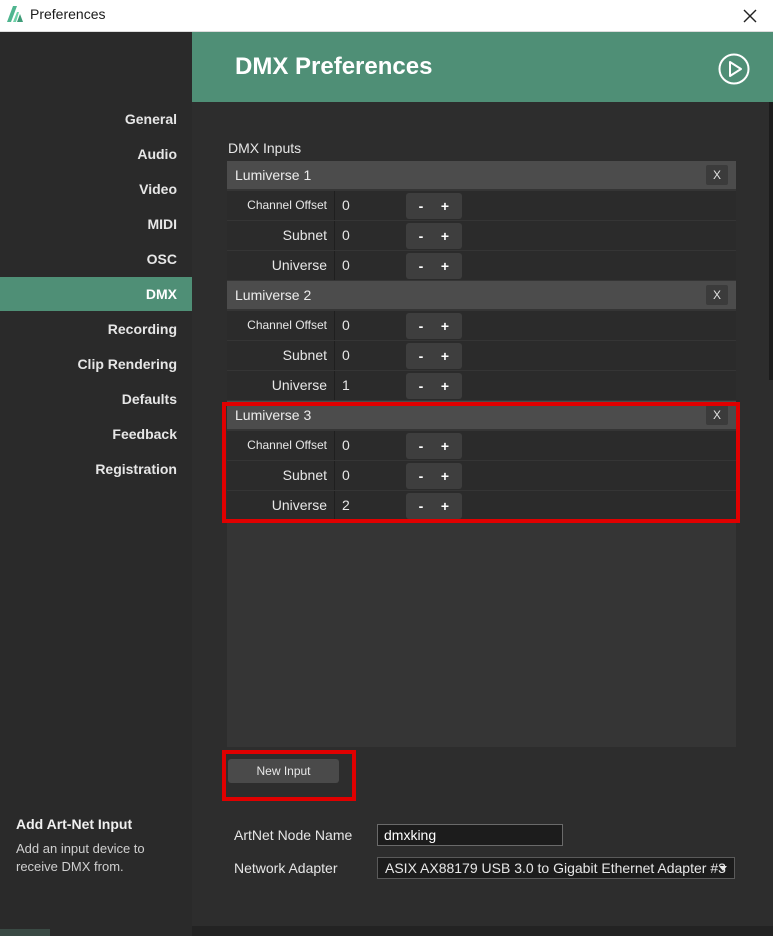 This screenshot has width=773, height=936. I want to click on sidebar-item-osc: OSC, so click(96, 259).